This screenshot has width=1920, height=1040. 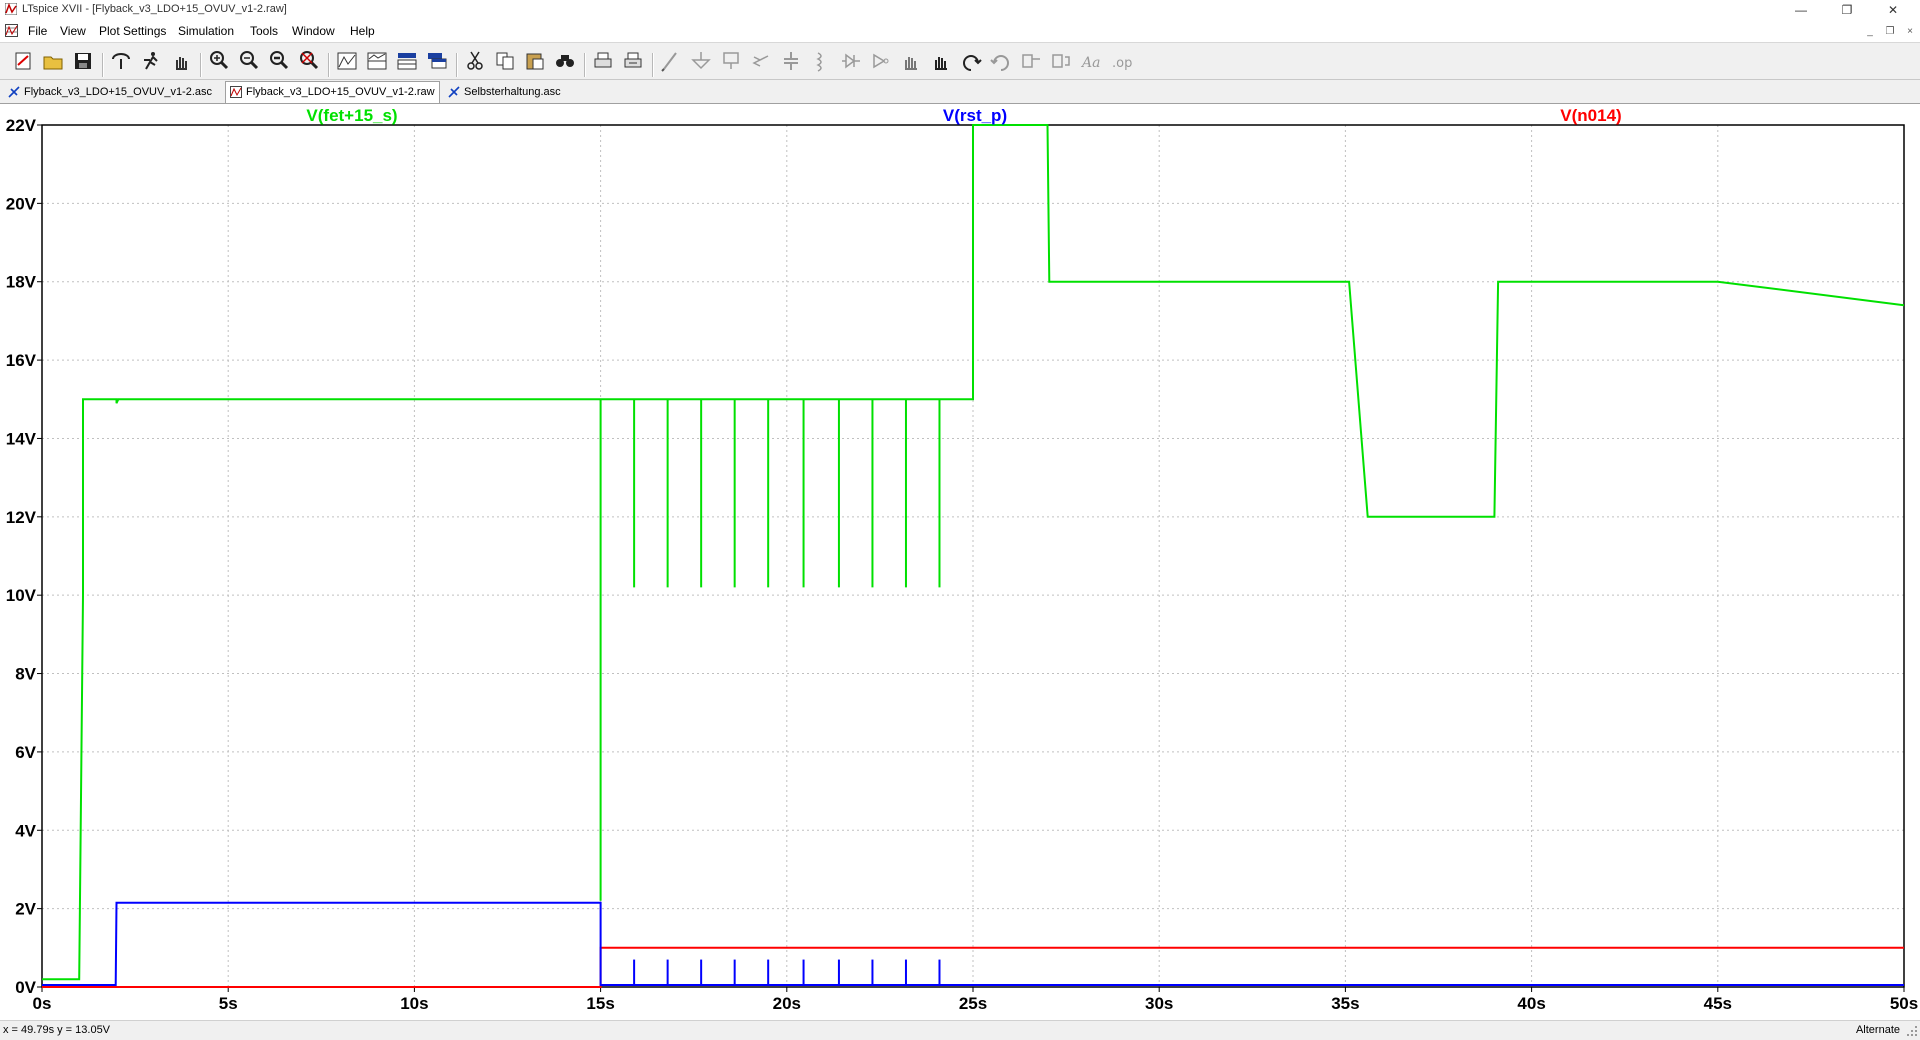 I want to click on mdi-close-icon: ×, so click(x=1910, y=32).